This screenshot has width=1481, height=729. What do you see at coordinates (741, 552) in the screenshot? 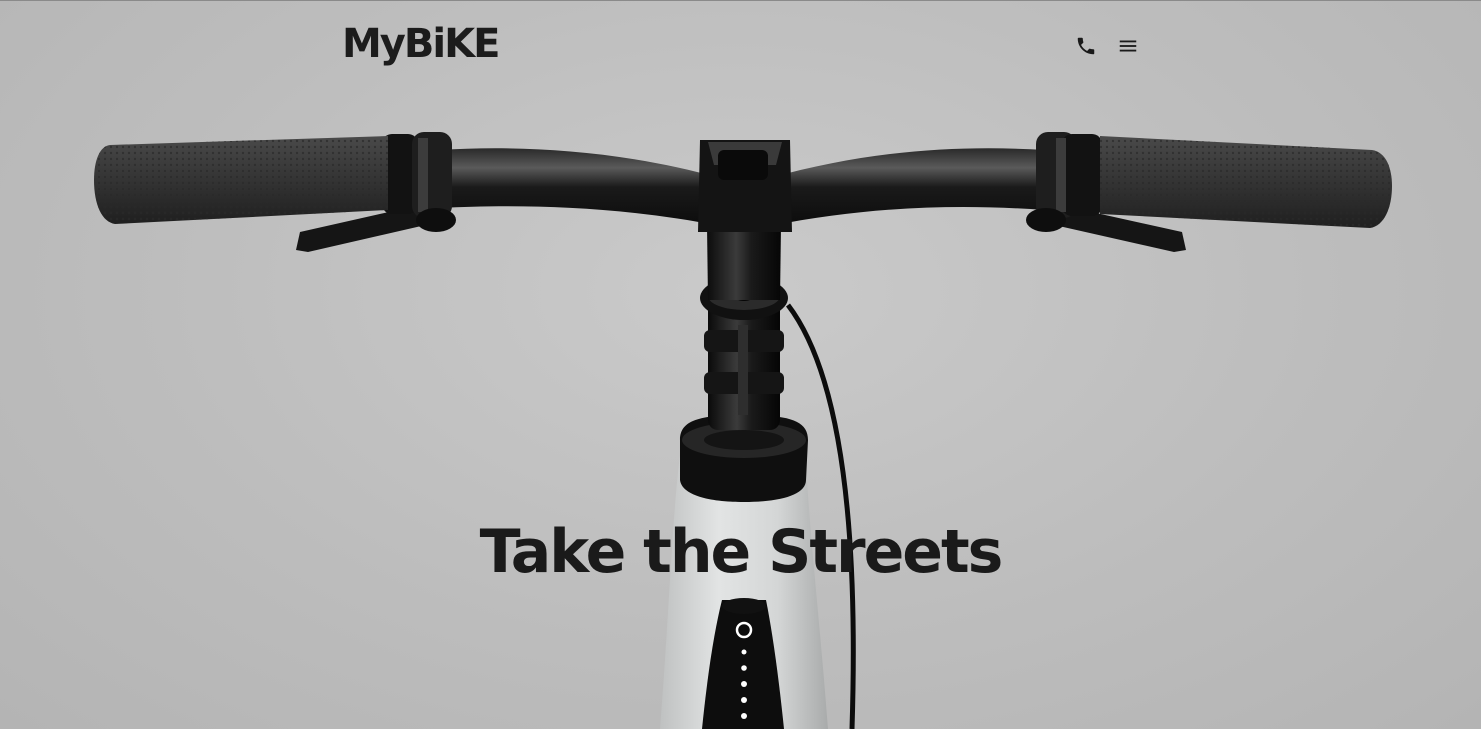
I see `hero-headline: Take the Streets` at bounding box center [741, 552].